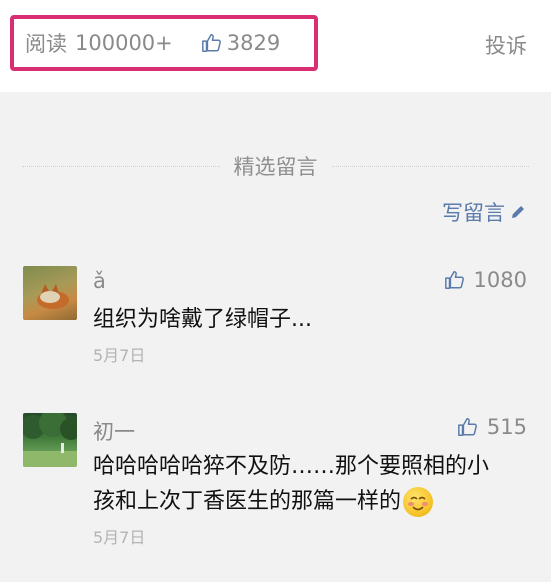 The image size is (551, 582). I want to click on forest-avatar-image, so click(50, 440).